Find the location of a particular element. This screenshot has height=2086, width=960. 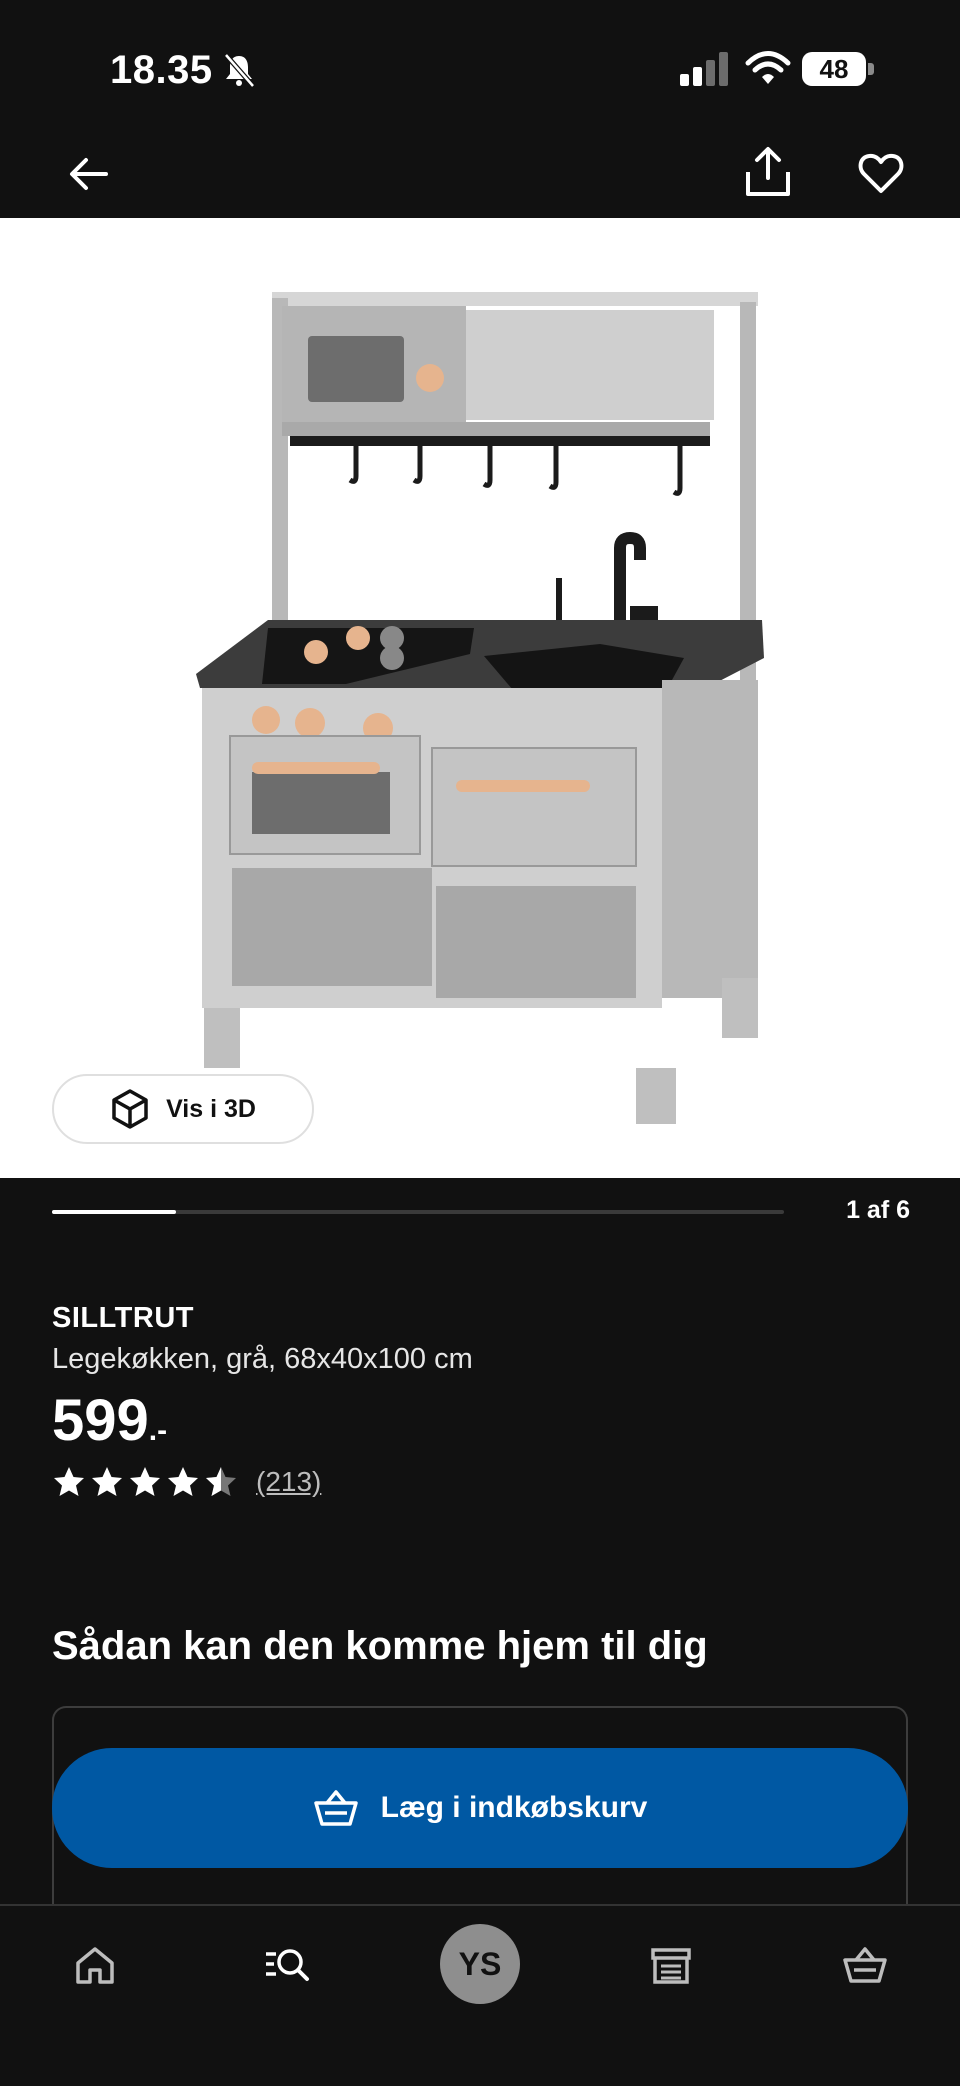

tab-store is located at coordinates (671, 1965).